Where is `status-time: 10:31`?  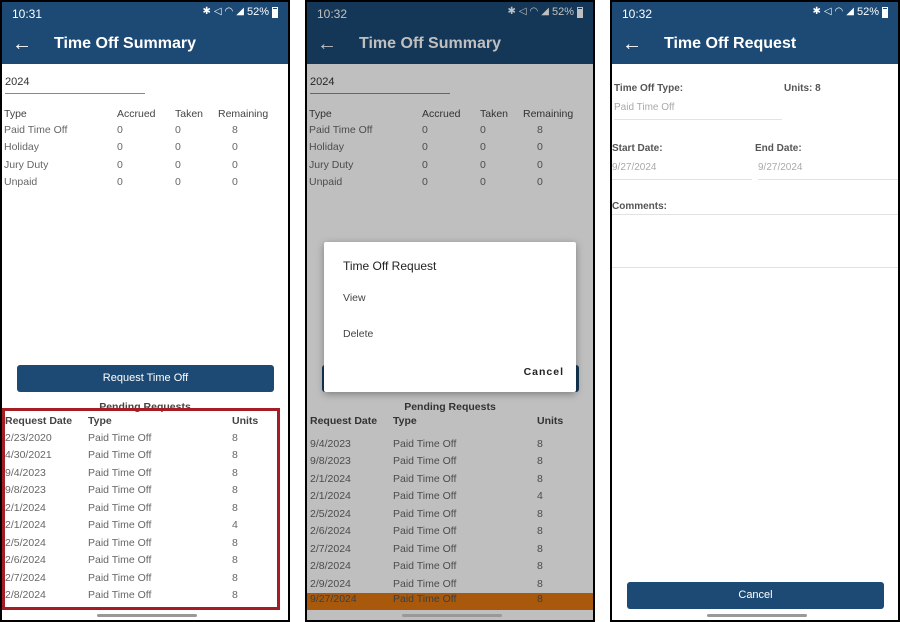
status-time: 10:31 is located at coordinates (27, 14).